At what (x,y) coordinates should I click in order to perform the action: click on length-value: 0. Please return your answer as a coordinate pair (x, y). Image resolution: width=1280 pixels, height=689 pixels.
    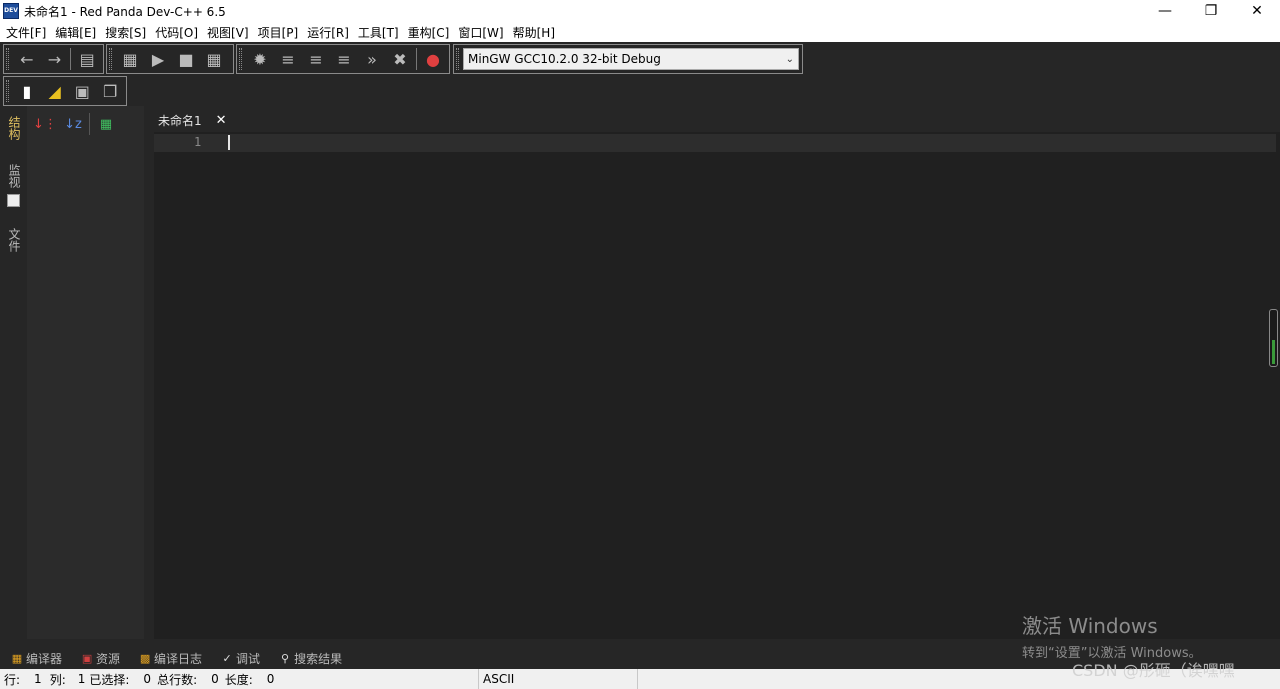
    Looking at the image, I should click on (270, 679).